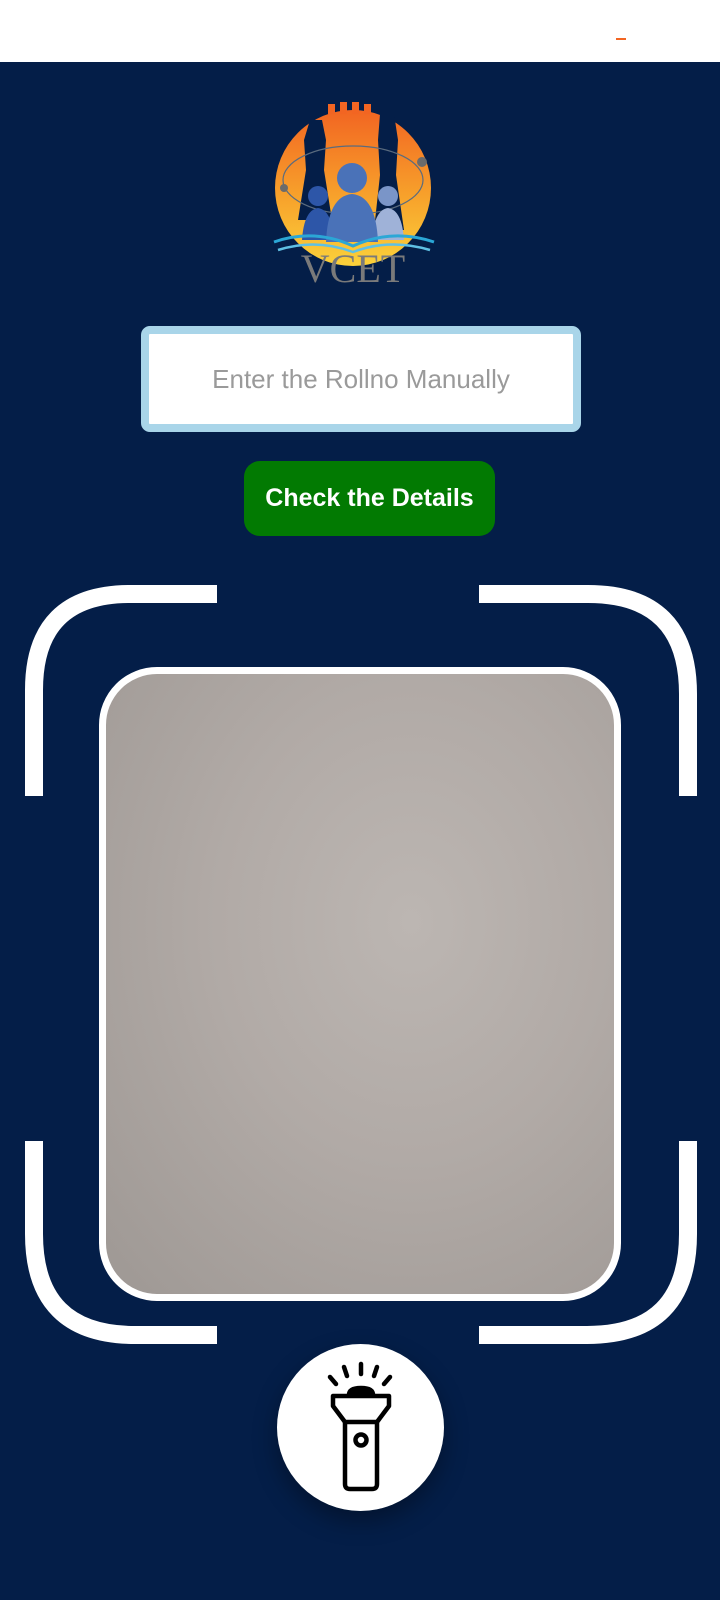 This screenshot has width=720, height=1600. Describe the element at coordinates (621, 39) in the screenshot. I see `status-indicator` at that location.